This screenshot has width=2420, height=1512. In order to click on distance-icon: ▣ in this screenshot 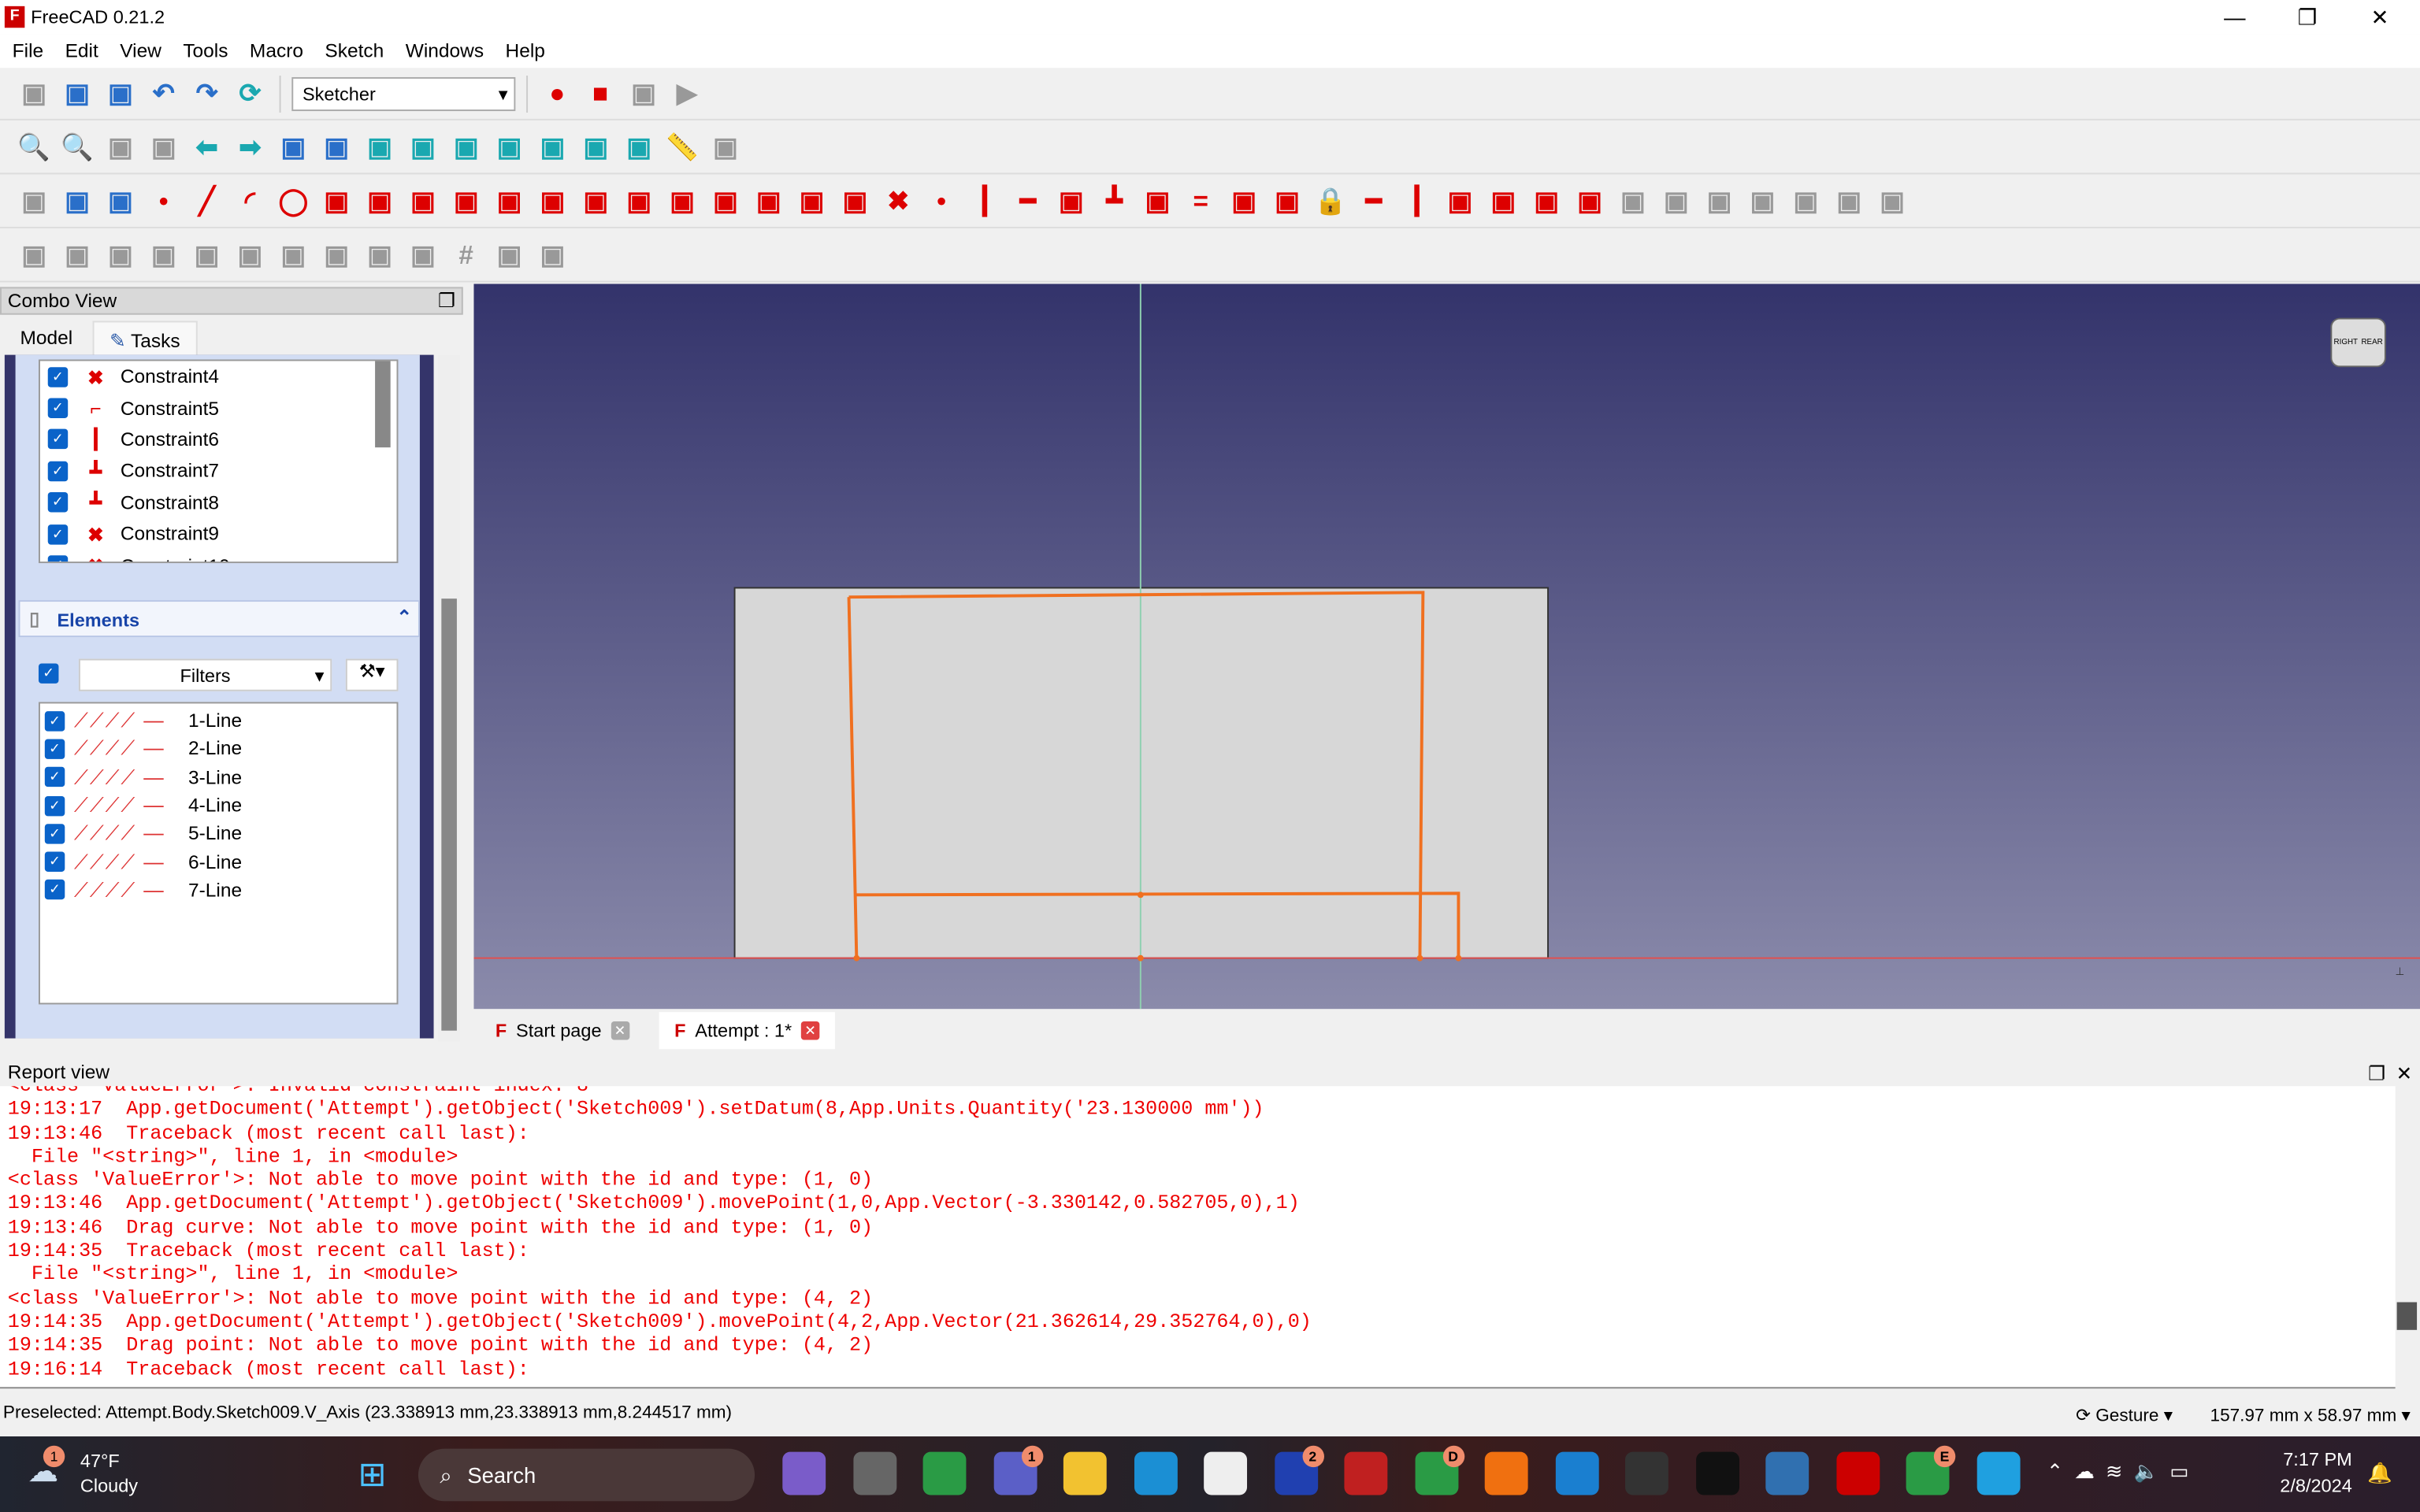, I will do `click(1460, 201)`.